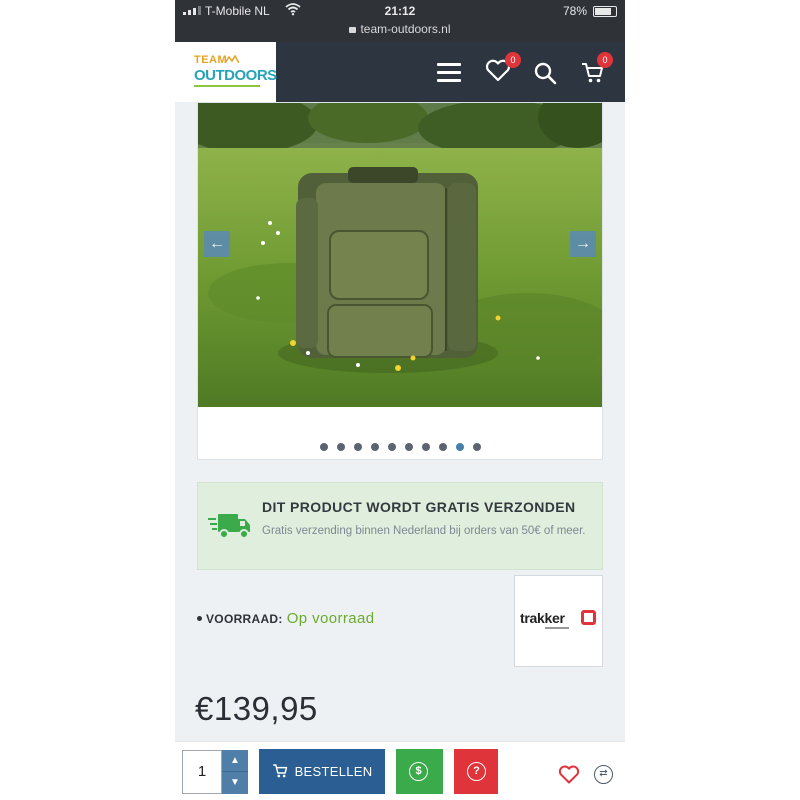  I want to click on add-to-wishlist-icon, so click(569, 775).